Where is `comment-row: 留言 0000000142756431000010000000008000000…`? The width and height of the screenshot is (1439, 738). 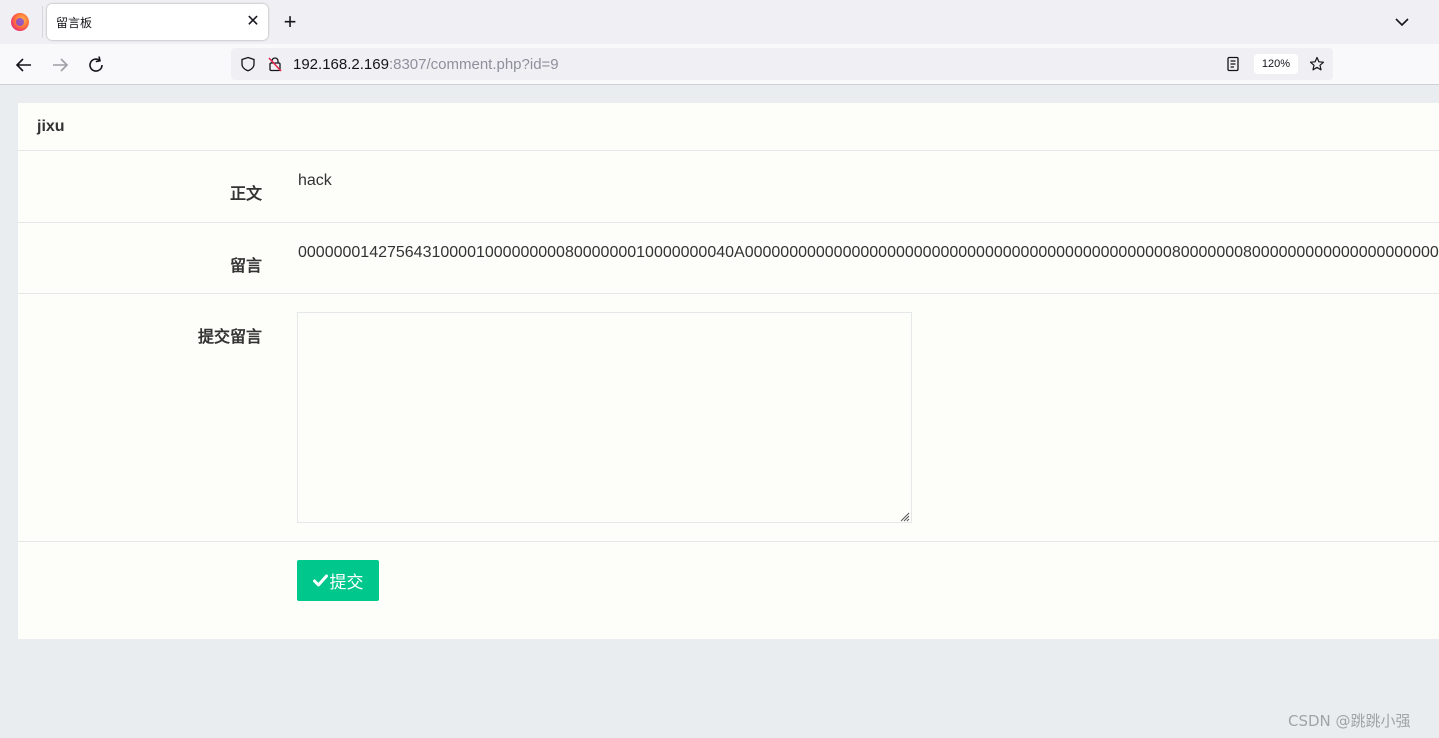 comment-row: 留言 0000000142756431000010000000008000000… is located at coordinates (728, 258).